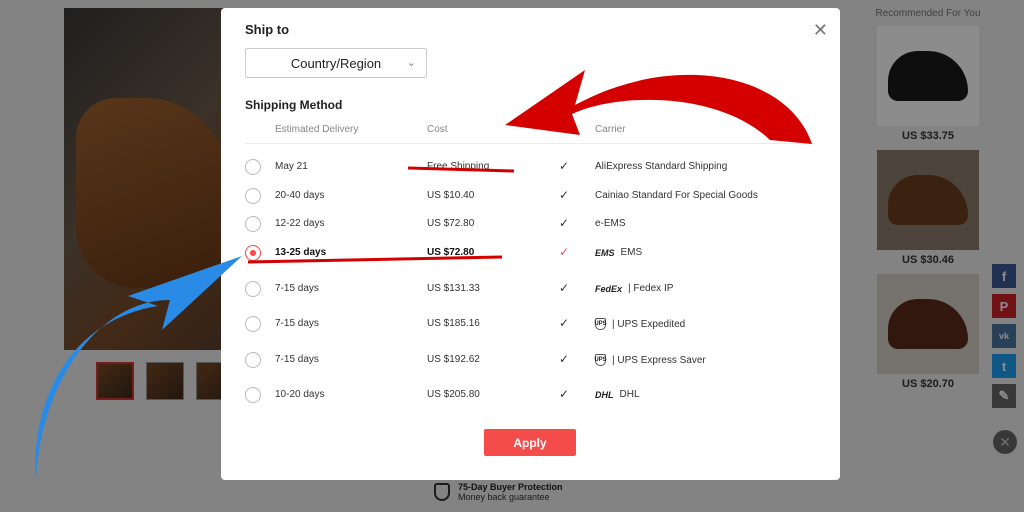 Image resolution: width=1024 pixels, height=512 pixels. Describe the element at coordinates (530, 395) in the screenshot. I see `shipping-option-row: 10-20 days US $205.80 ✓ DHL DHL` at that location.